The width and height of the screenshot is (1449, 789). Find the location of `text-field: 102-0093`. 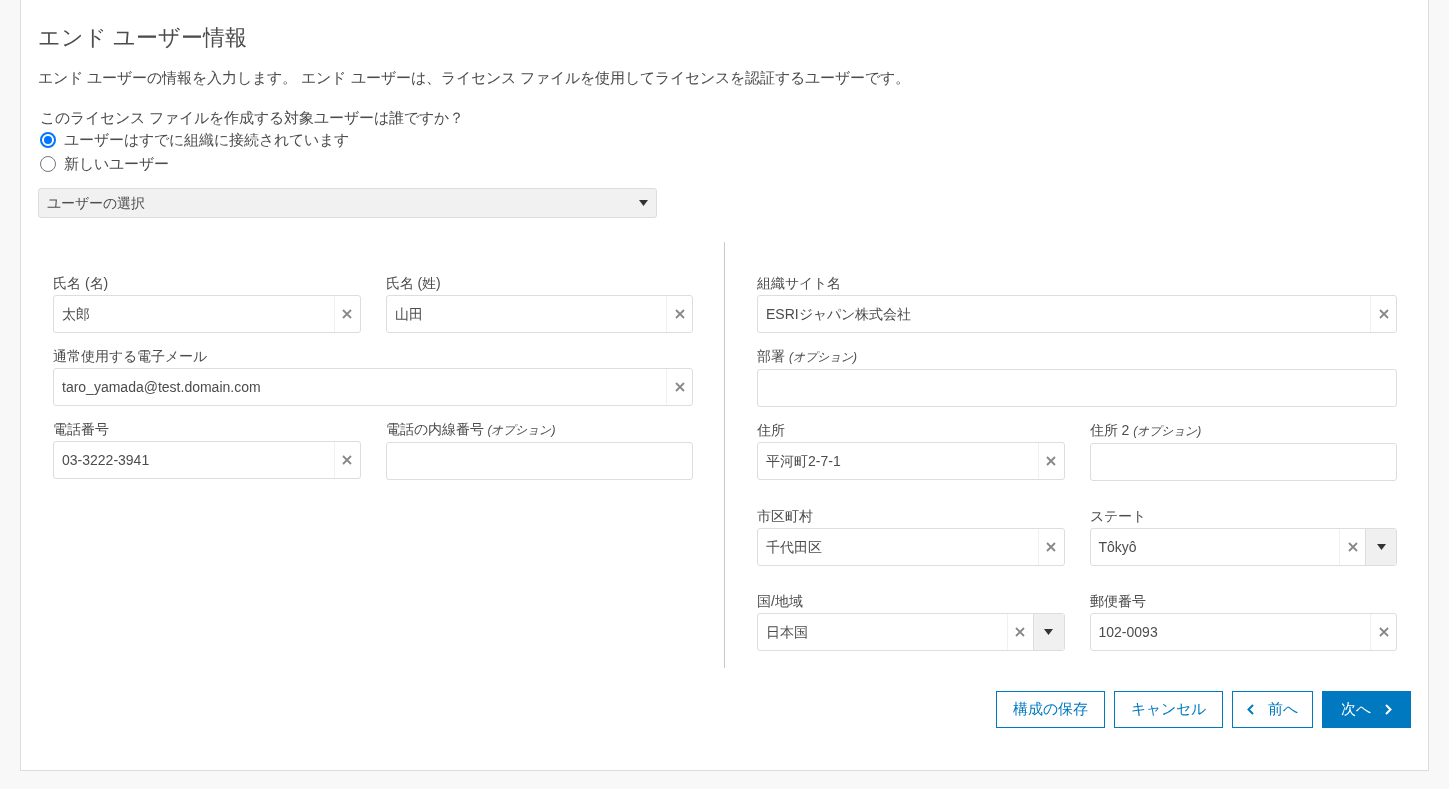

text-field: 102-0093 is located at coordinates (1243, 632).